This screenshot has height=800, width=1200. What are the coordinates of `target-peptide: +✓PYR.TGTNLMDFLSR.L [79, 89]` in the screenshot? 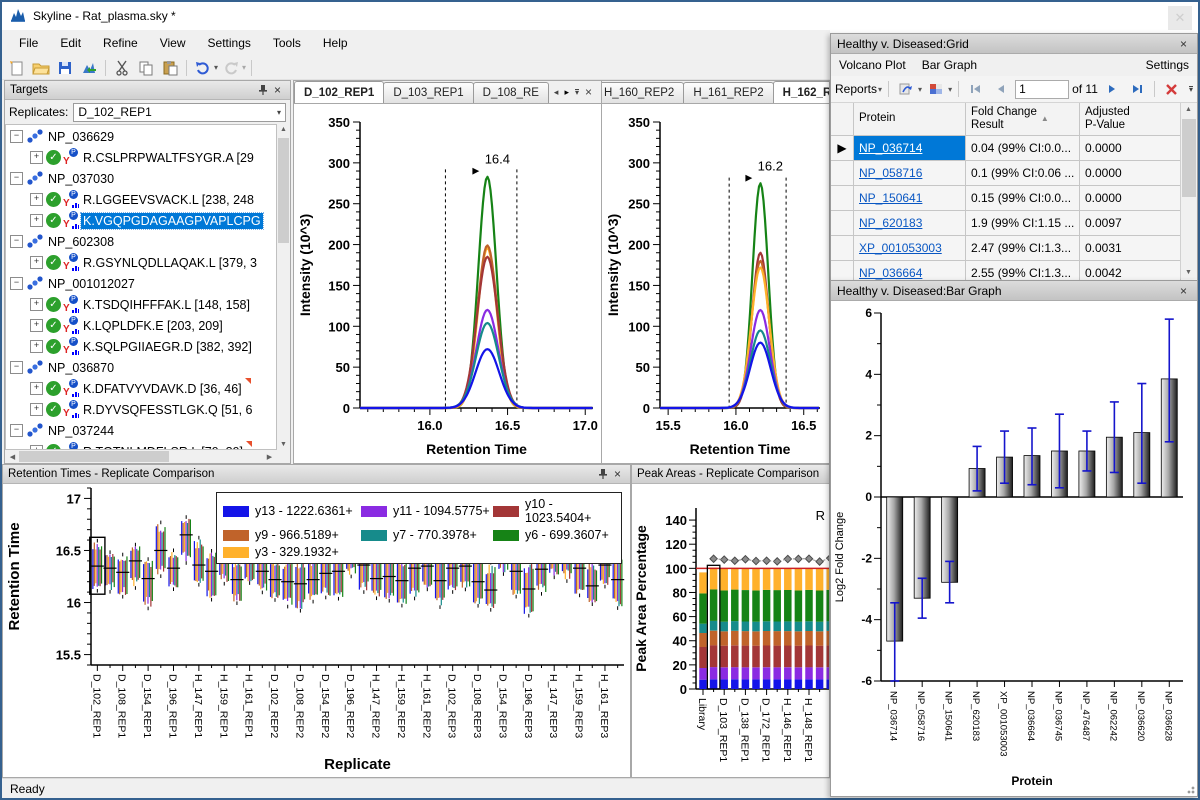 It's located at (141, 445).